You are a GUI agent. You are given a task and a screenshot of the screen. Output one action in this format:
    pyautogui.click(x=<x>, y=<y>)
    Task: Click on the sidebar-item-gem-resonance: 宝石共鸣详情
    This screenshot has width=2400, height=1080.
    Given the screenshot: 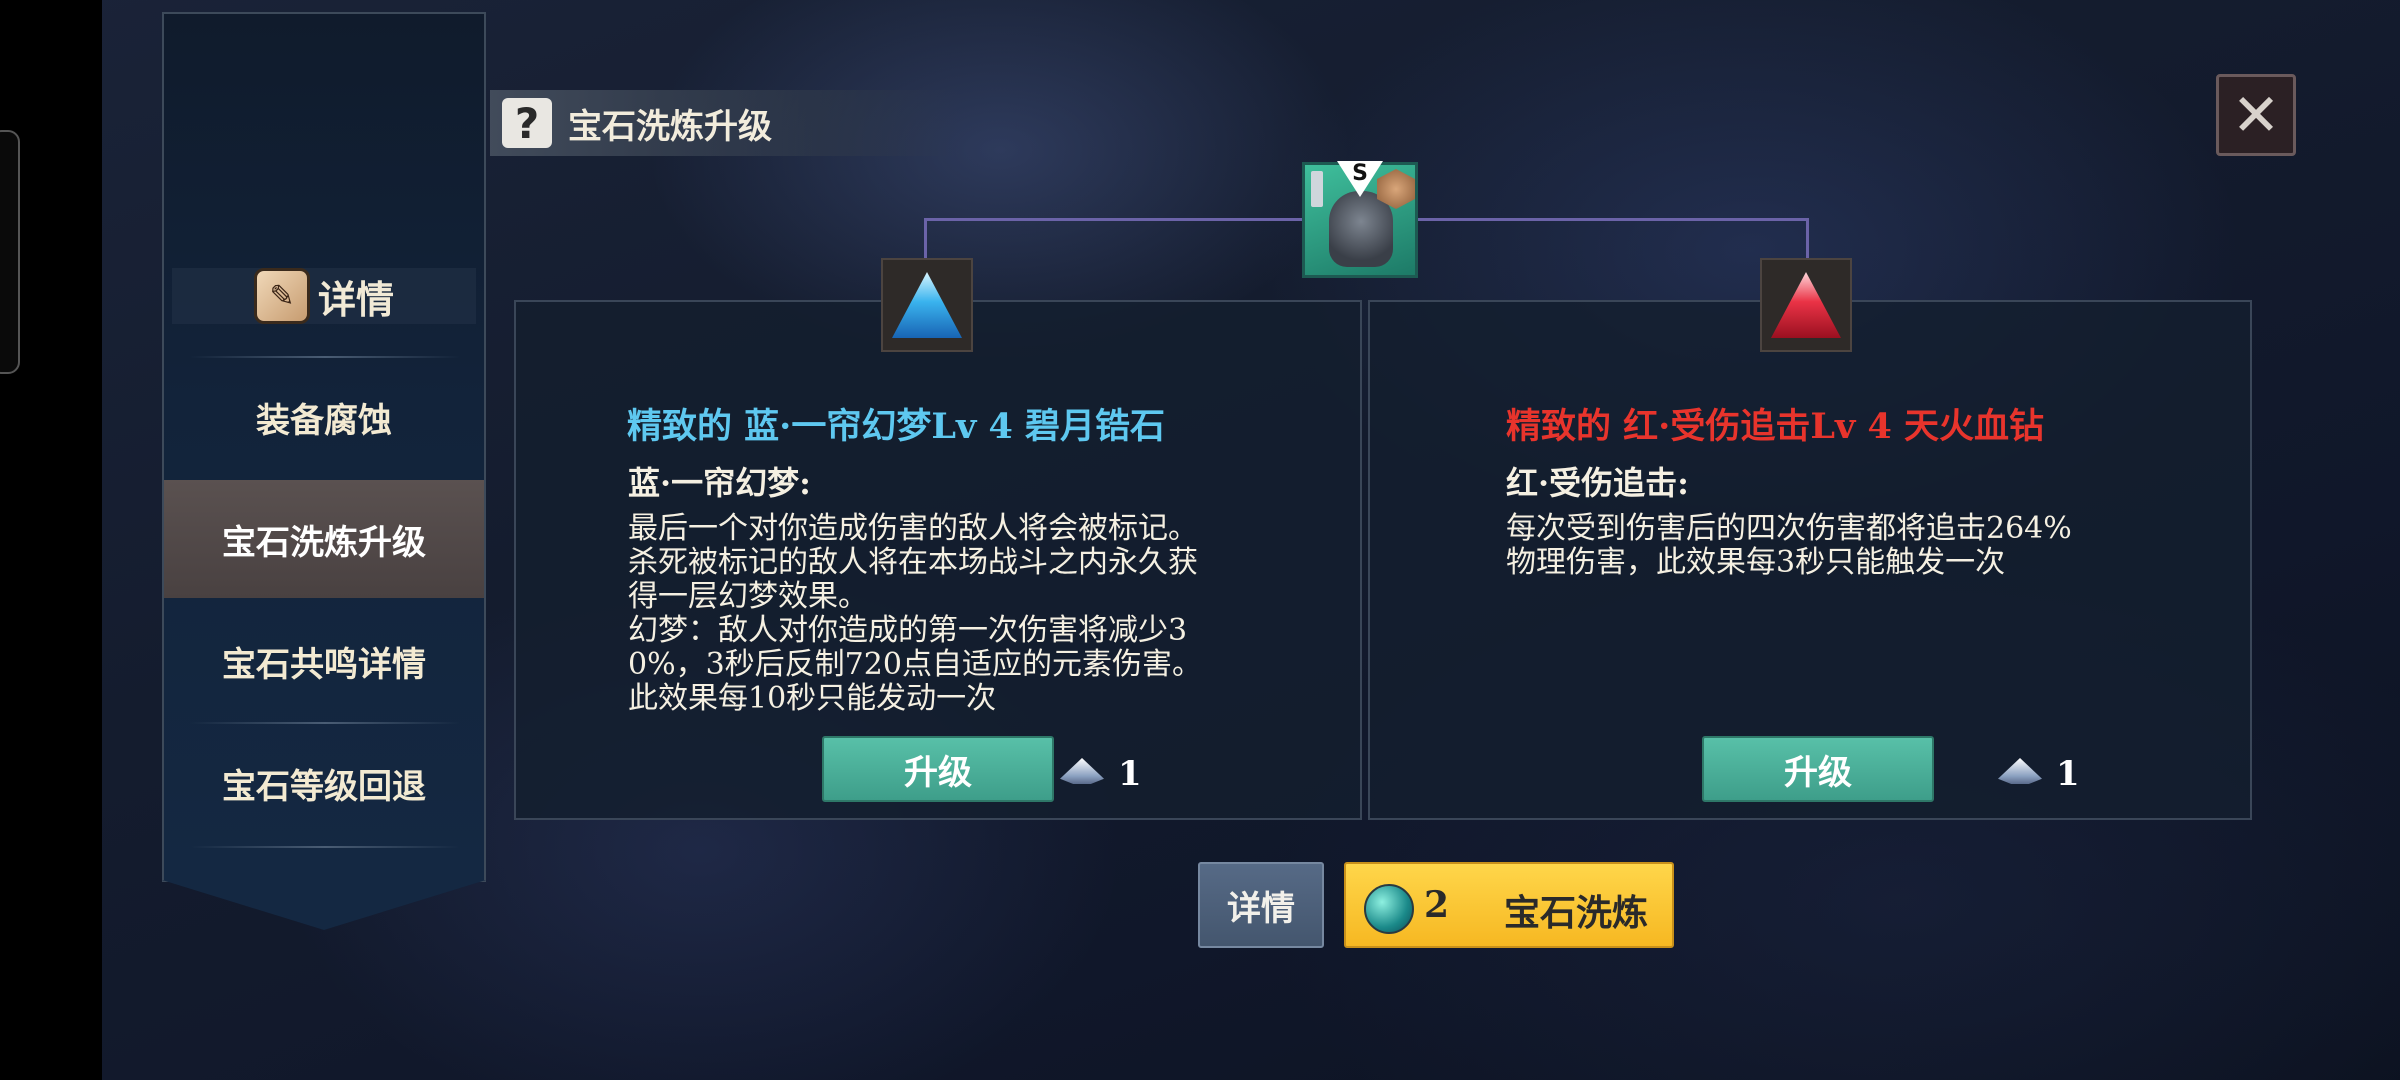 What is the action you would take?
    pyautogui.click(x=324, y=661)
    